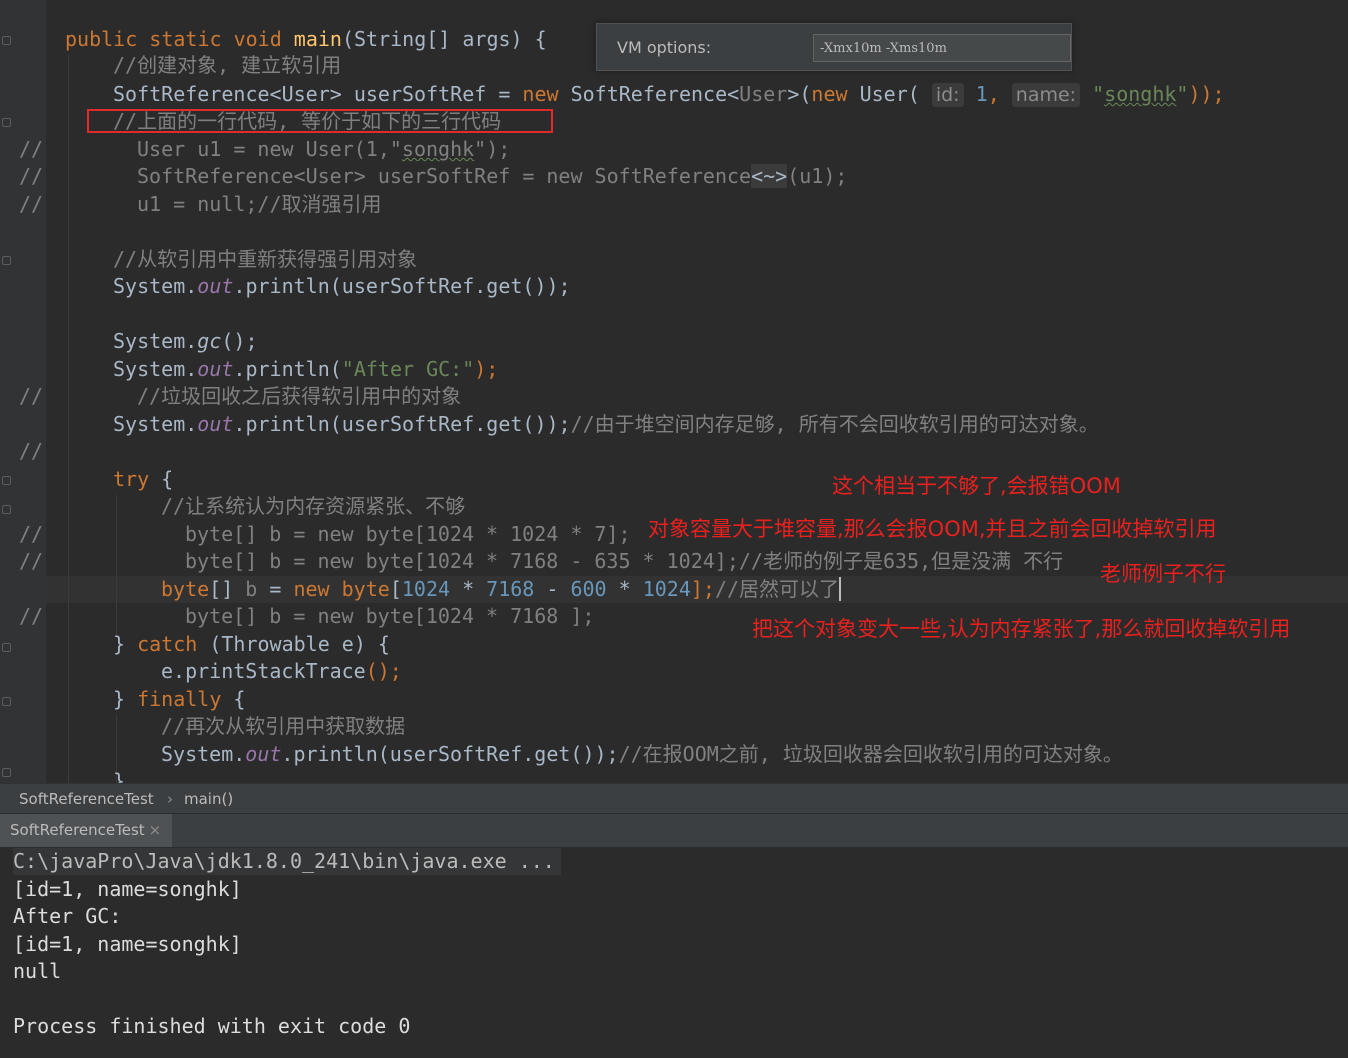  What do you see at coordinates (283, 726) in the screenshot?
I see `code-comment: //再次从软引用中获取数据` at bounding box center [283, 726].